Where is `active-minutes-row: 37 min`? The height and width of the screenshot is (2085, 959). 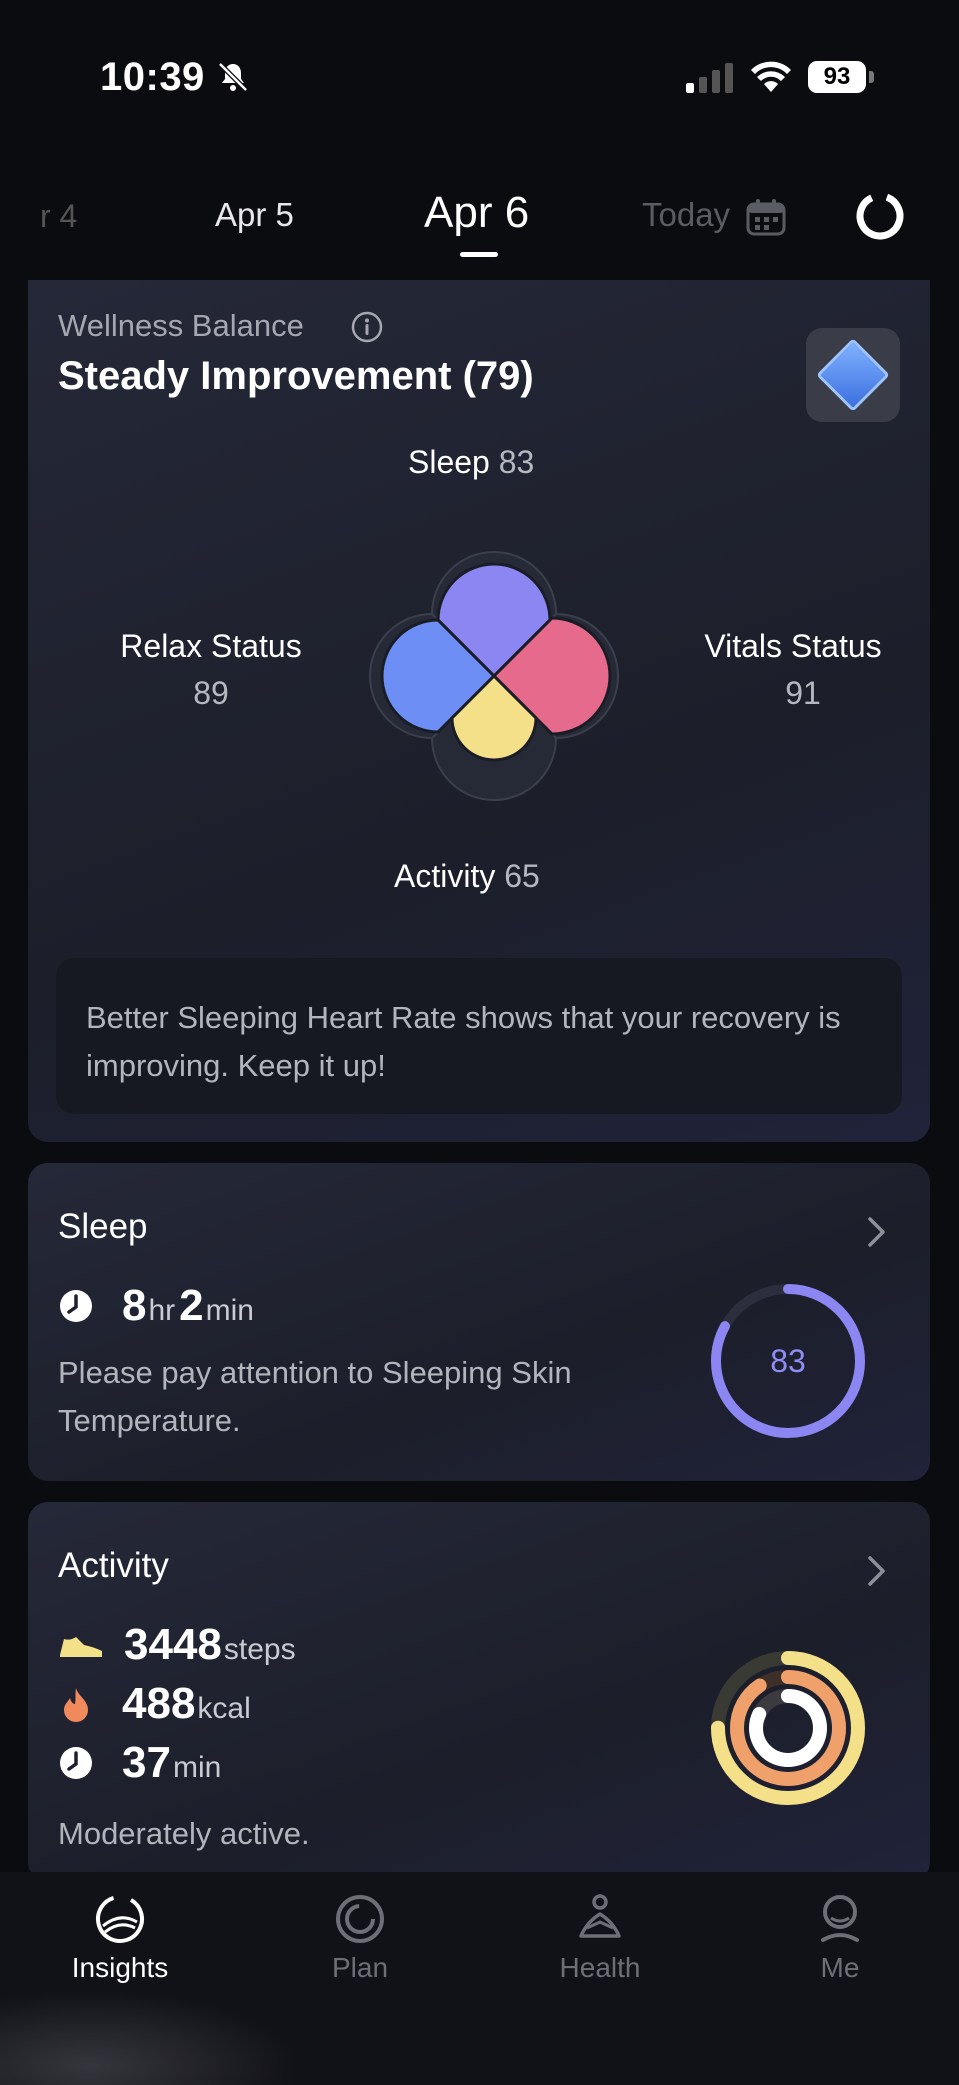
active-minutes-row: 37 min is located at coordinates (141, 1763).